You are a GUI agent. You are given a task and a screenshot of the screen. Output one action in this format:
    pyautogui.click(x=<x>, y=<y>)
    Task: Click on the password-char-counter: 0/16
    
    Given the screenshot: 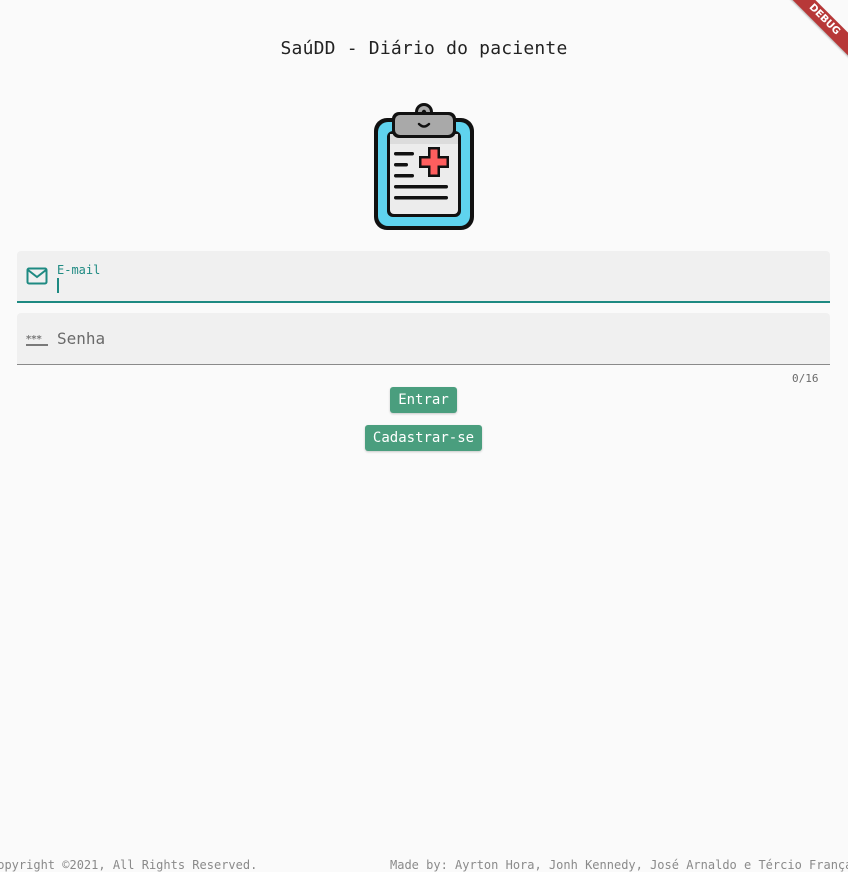 What is the action you would take?
    pyautogui.click(x=805, y=378)
    